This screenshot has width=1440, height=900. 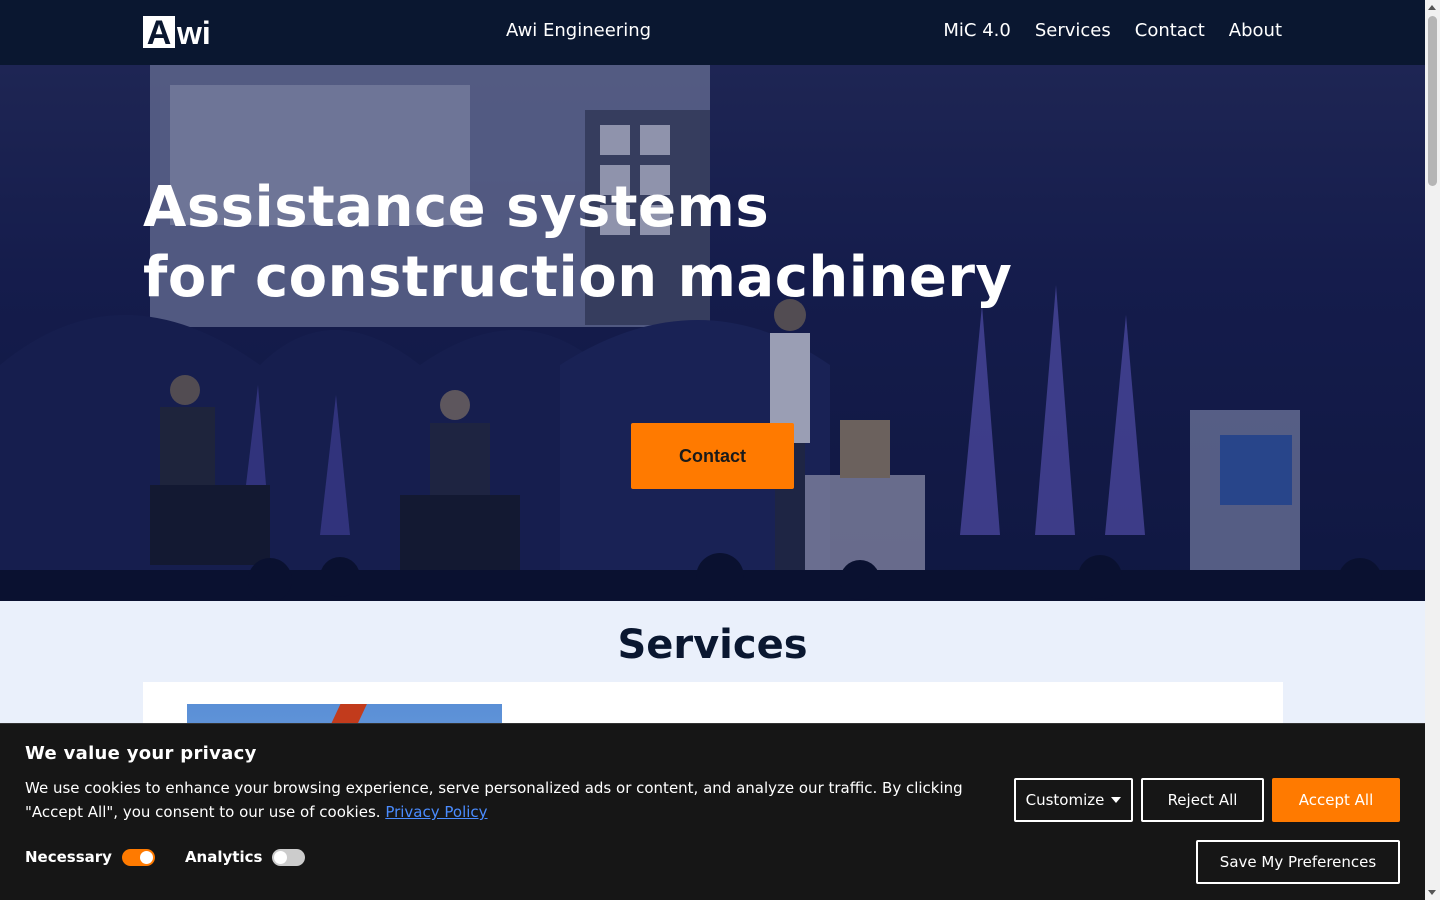 What do you see at coordinates (712, 456) in the screenshot?
I see `hero-contact-button: Contact` at bounding box center [712, 456].